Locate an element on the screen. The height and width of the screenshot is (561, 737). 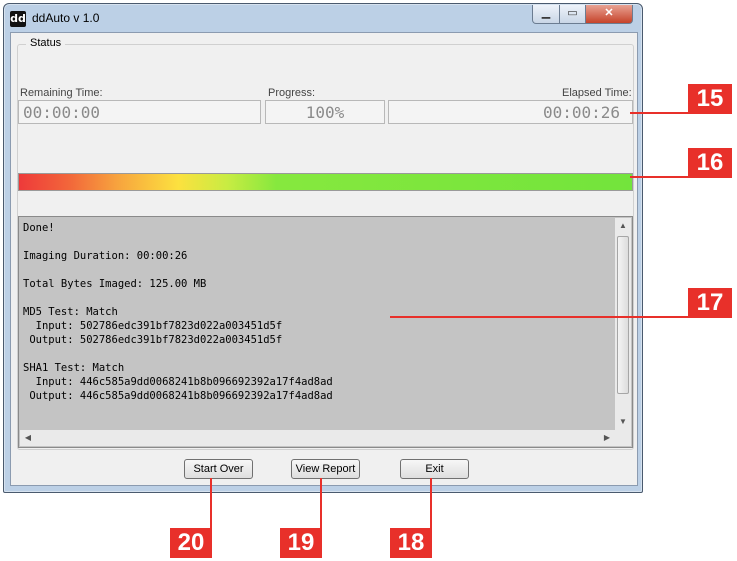
scroll-left-icon: ◀ is located at coordinates (28, 438).